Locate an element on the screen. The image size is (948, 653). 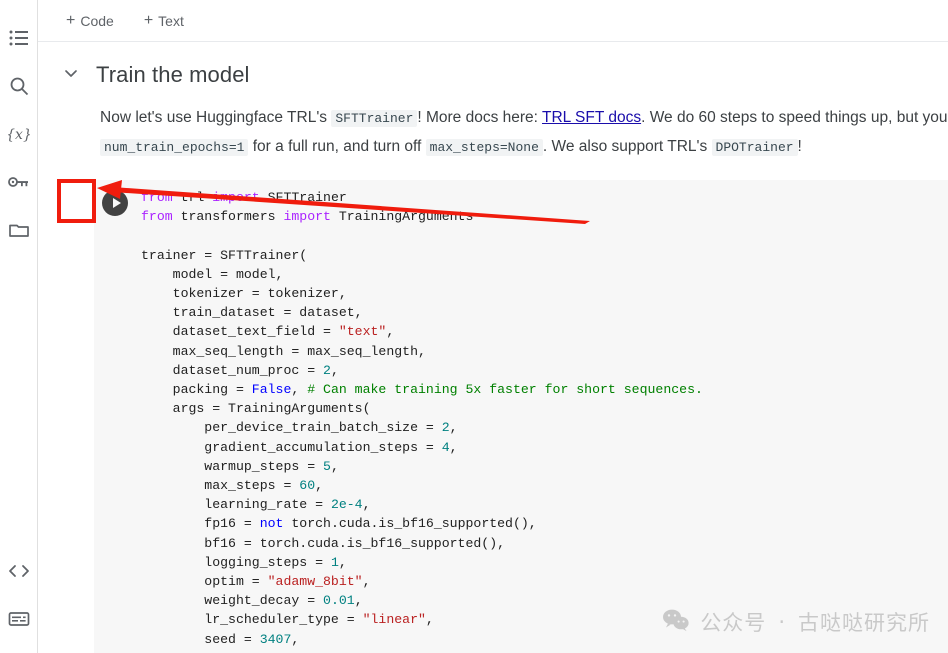
watermark-name: 古哒哒研究所 is located at coordinates (864, 623).